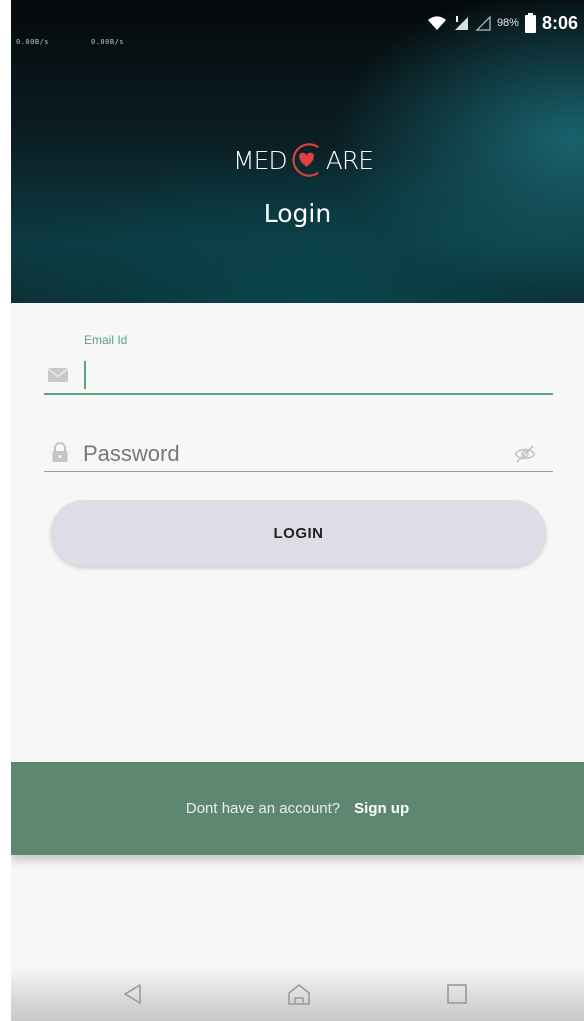 Image resolution: width=584 pixels, height=1021 pixels. Describe the element at coordinates (85, 375) in the screenshot. I see `text-cursor` at that location.